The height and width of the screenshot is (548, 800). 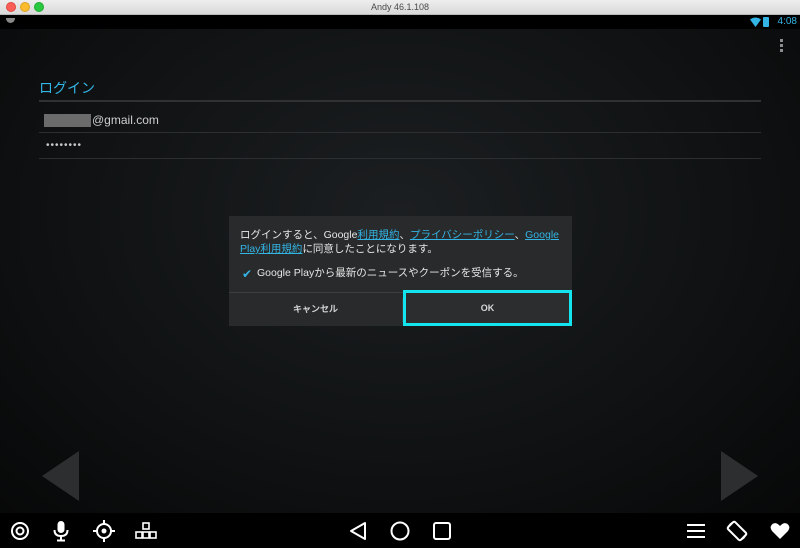 I want to click on terms-link: 利用規約, so click(x=378, y=235).